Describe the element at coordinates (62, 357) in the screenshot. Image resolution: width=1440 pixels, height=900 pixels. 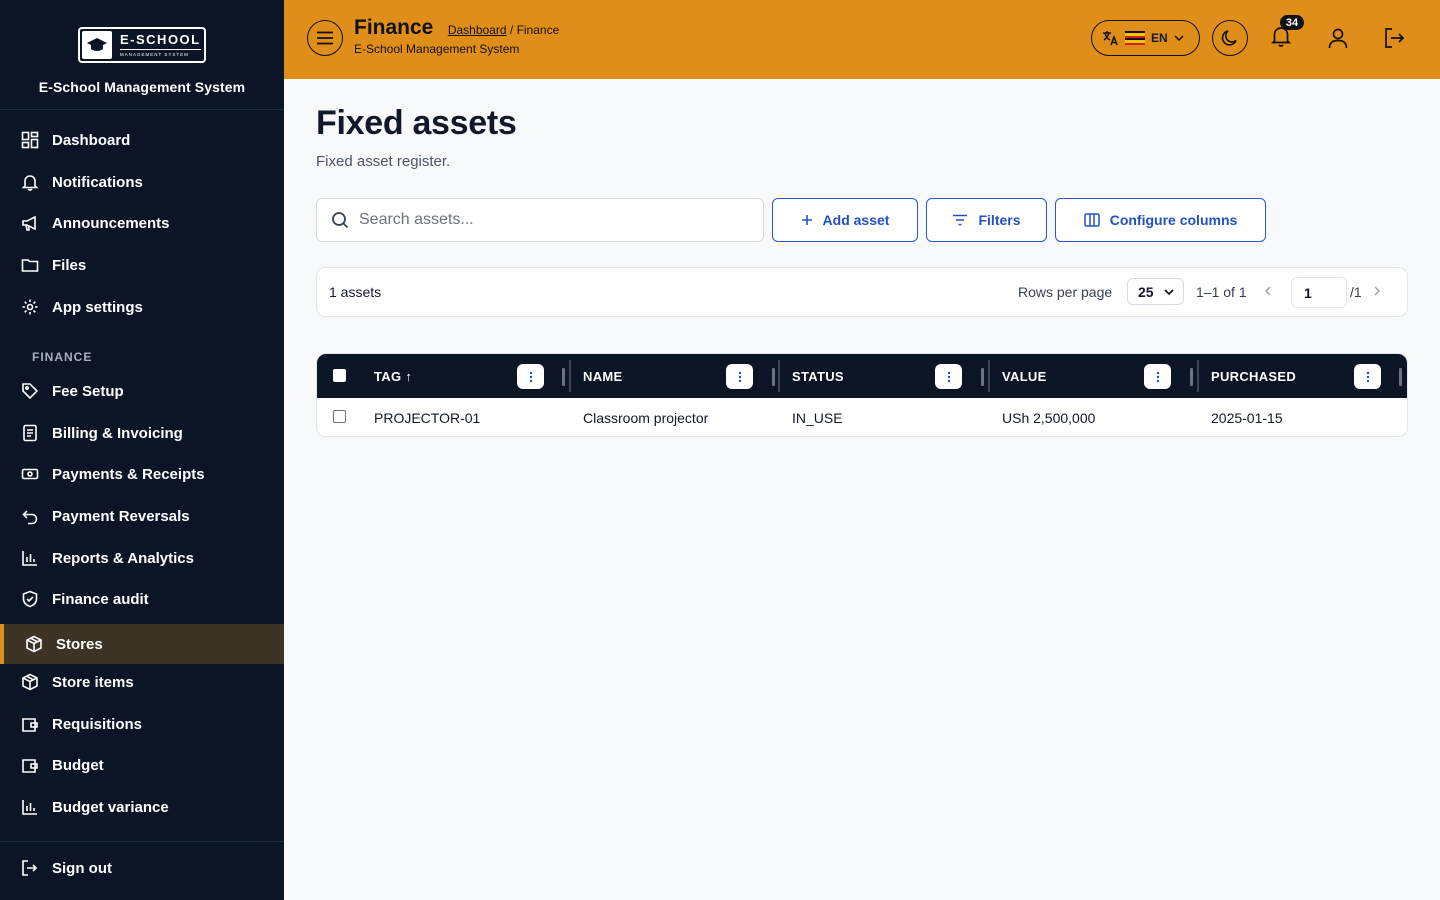
I see `sidebar-section-finance: FINANCE` at that location.